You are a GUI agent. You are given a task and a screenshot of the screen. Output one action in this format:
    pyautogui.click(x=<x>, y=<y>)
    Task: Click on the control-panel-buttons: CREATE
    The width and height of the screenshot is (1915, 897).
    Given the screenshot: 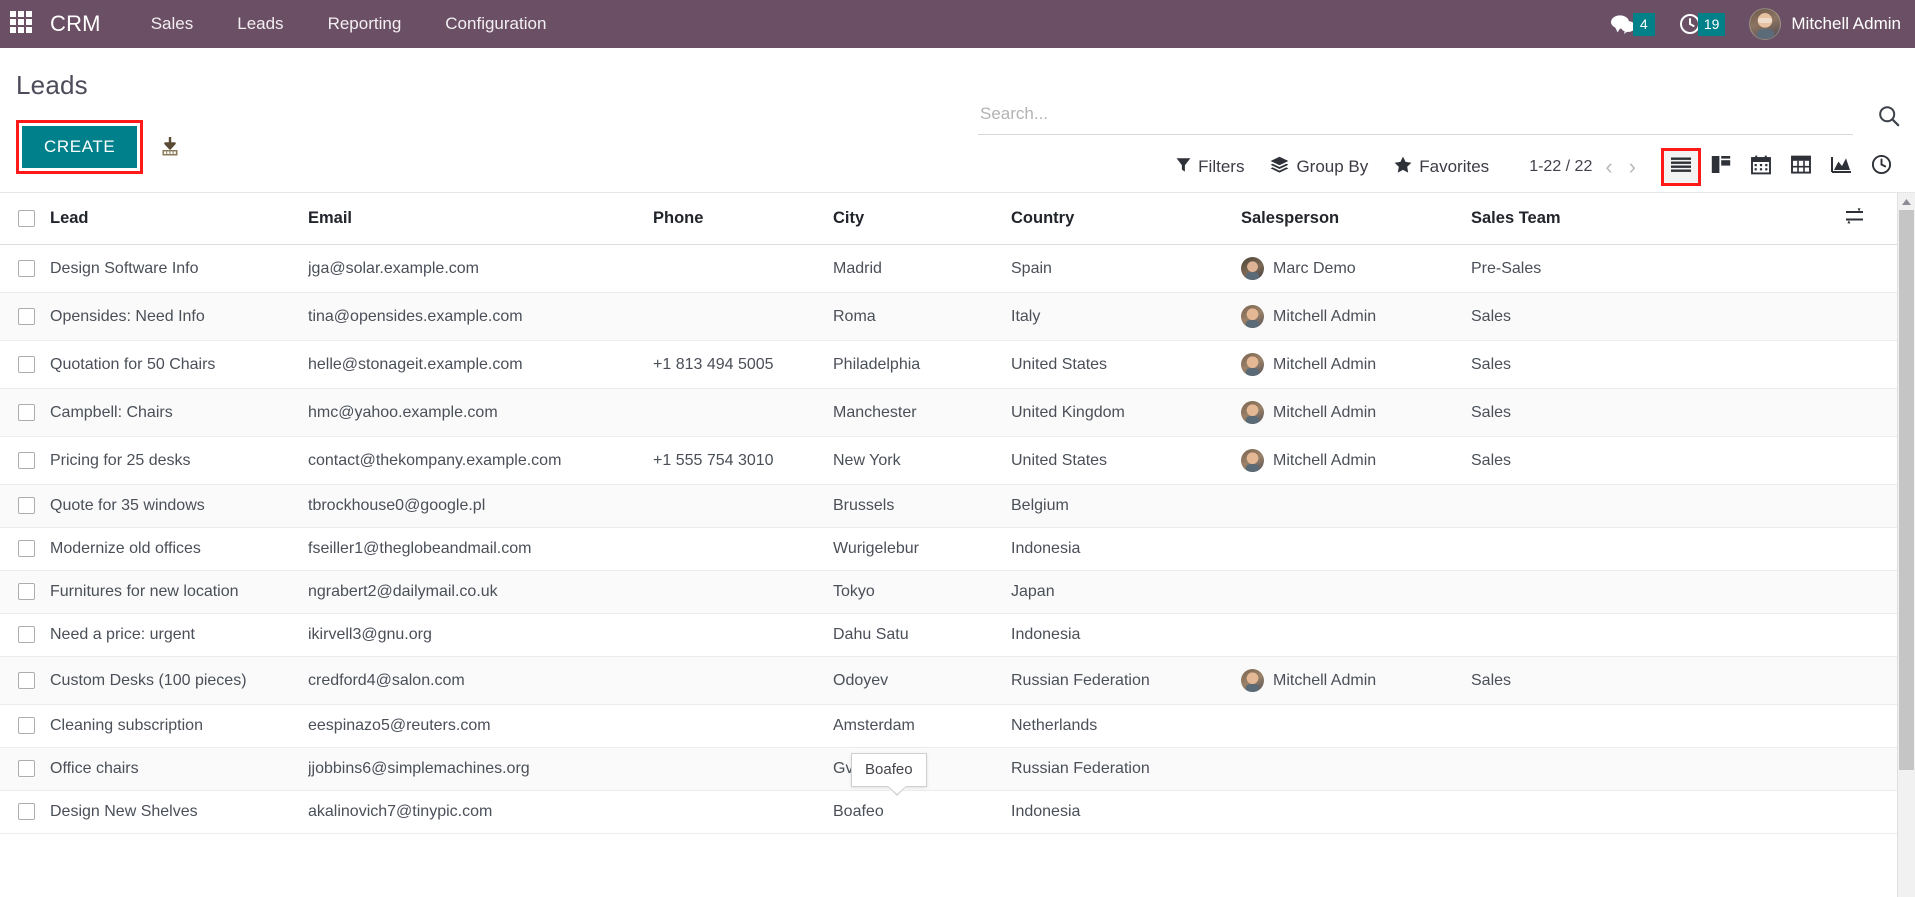 What is the action you would take?
    pyautogui.click(x=98, y=147)
    